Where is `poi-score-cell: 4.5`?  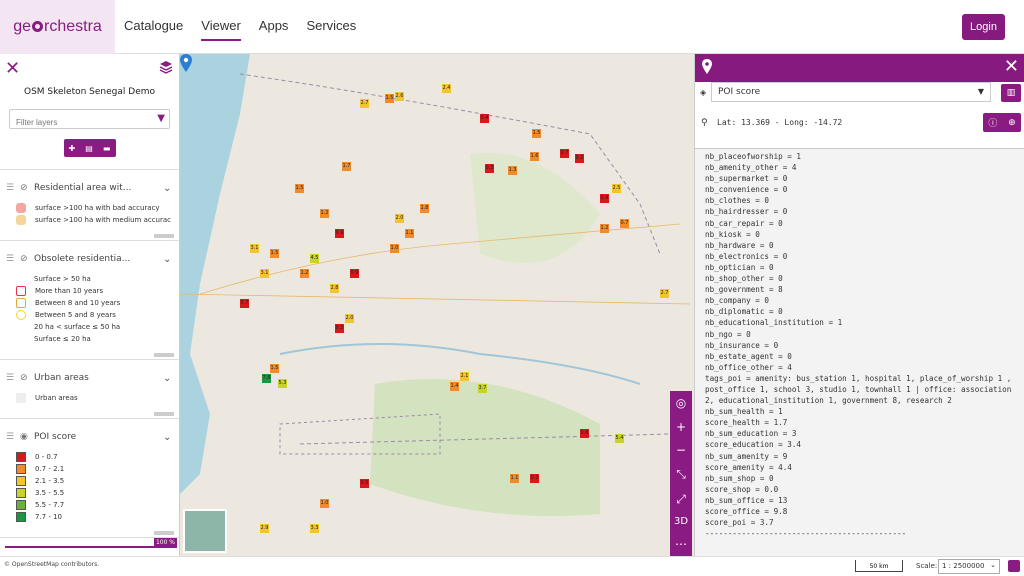 poi-score-cell: 4.5 is located at coordinates (314, 258).